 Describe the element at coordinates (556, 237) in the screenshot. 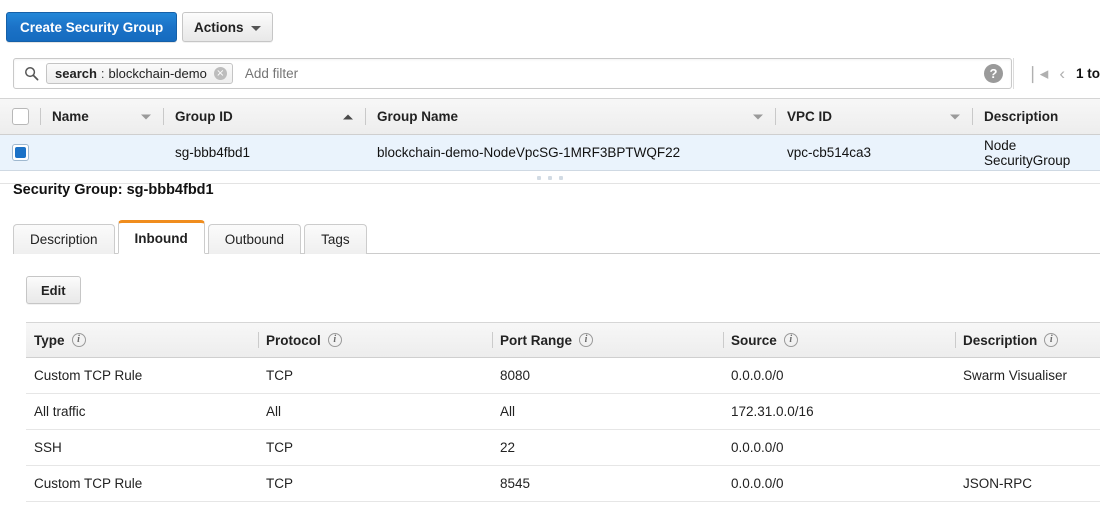

I see `detail-tabs: Description Inbound Outbound Tags` at that location.